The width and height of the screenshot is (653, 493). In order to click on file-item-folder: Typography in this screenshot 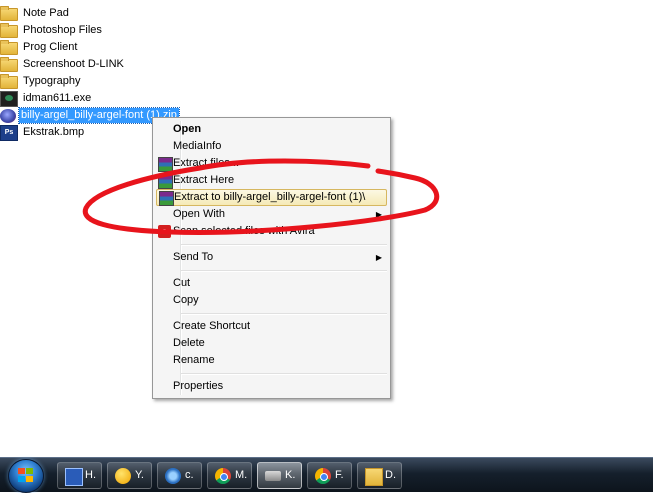, I will do `click(100, 81)`.